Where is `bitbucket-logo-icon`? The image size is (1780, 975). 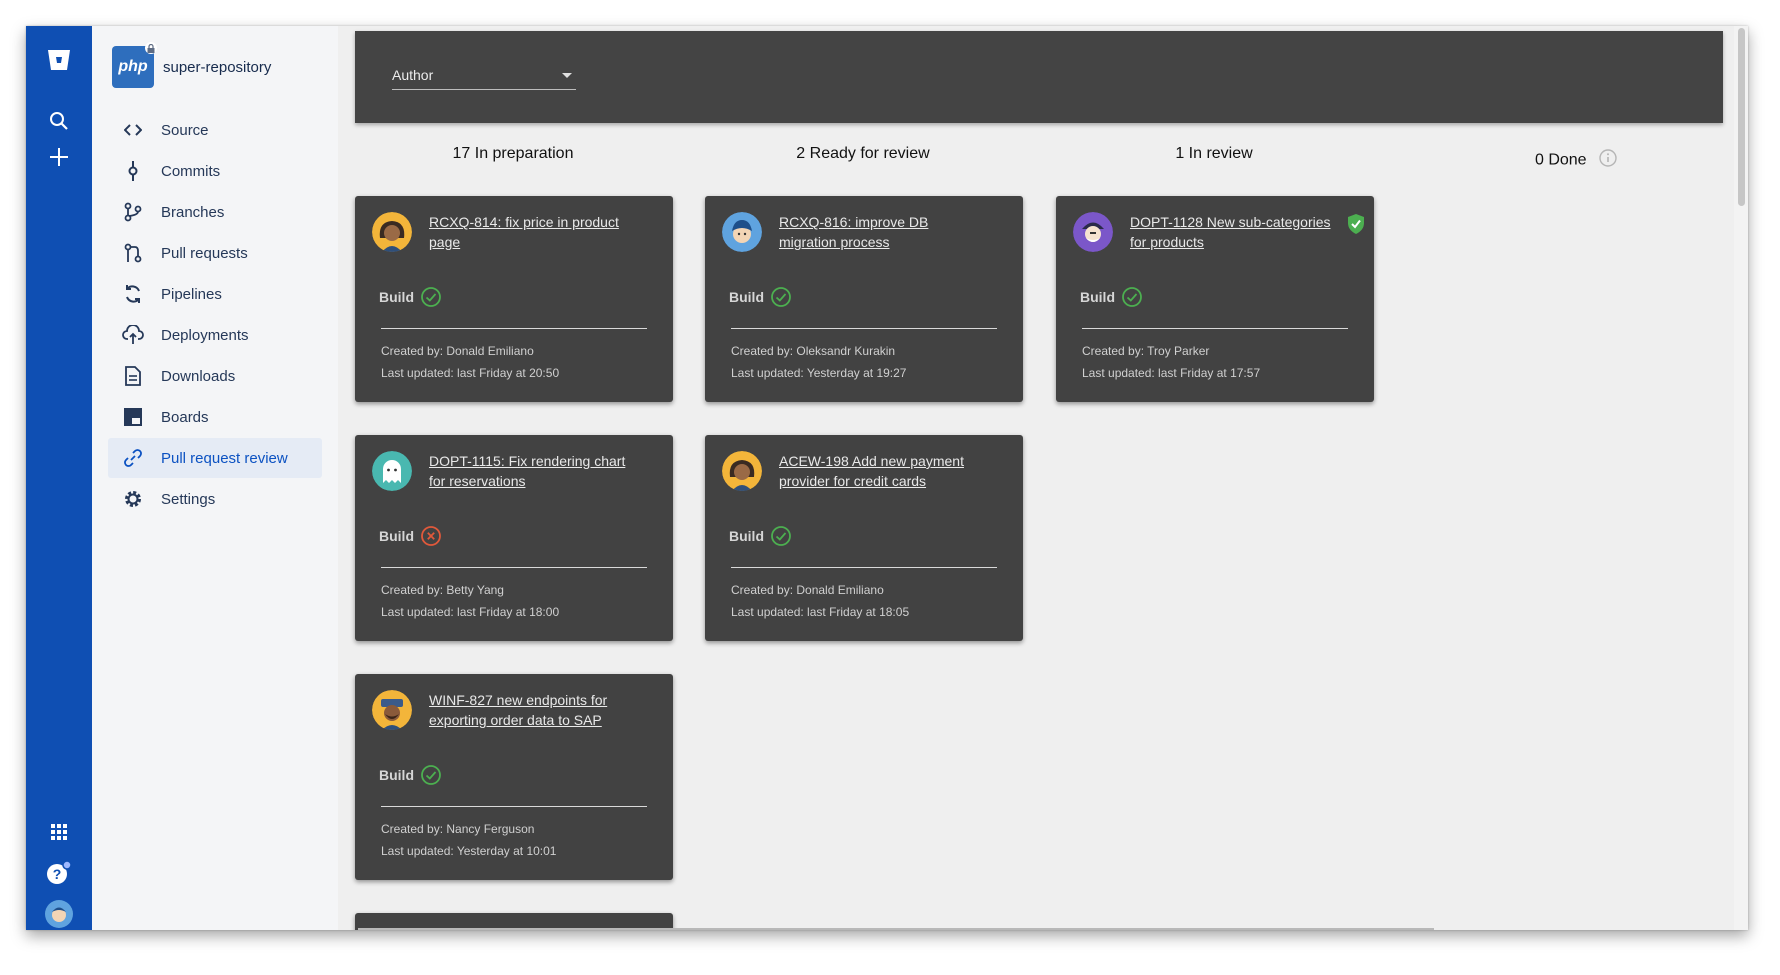
bitbucket-logo-icon is located at coordinates (59, 60).